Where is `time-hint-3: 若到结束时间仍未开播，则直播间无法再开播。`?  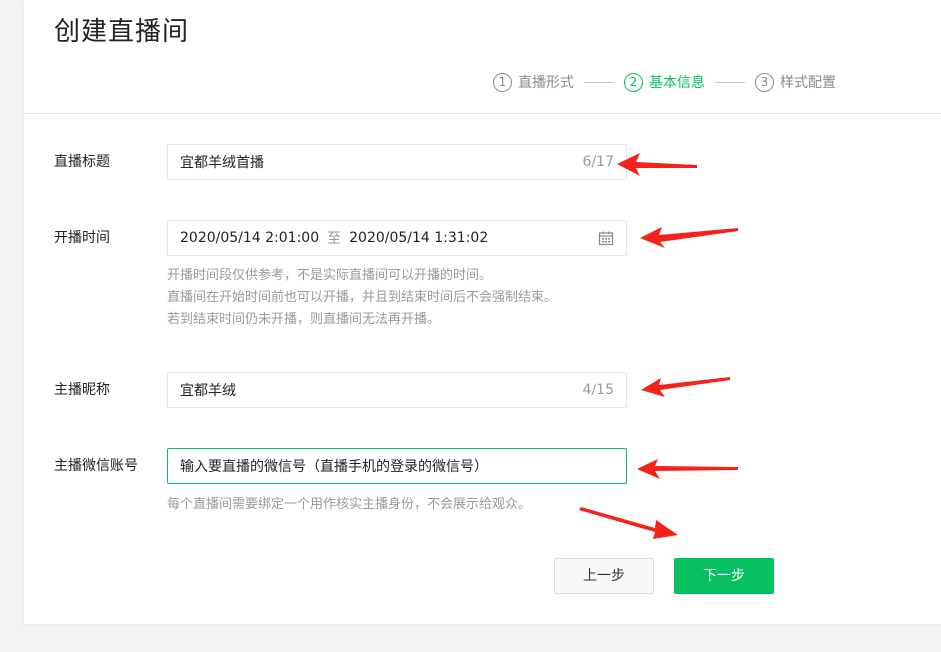
time-hint-3: 若到结束时间仍未开播，则直播间无法再开播。 is located at coordinates (304, 319).